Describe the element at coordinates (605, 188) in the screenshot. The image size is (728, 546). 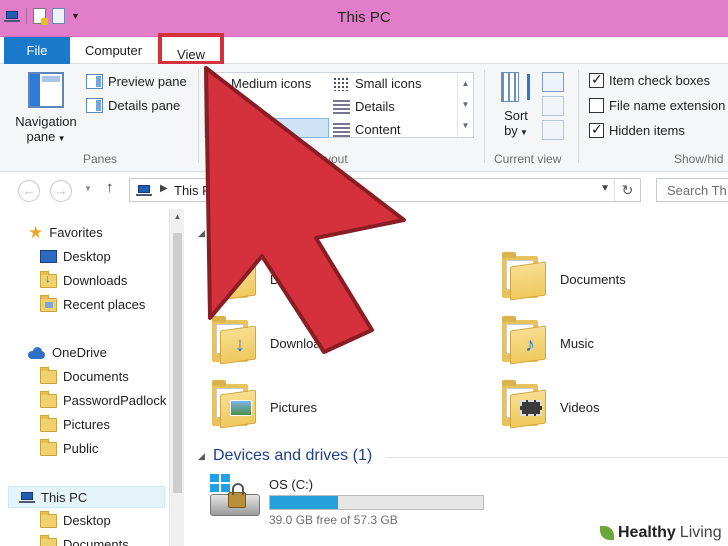
I see `address-dropdown-chevron-icon: ▼` at that location.